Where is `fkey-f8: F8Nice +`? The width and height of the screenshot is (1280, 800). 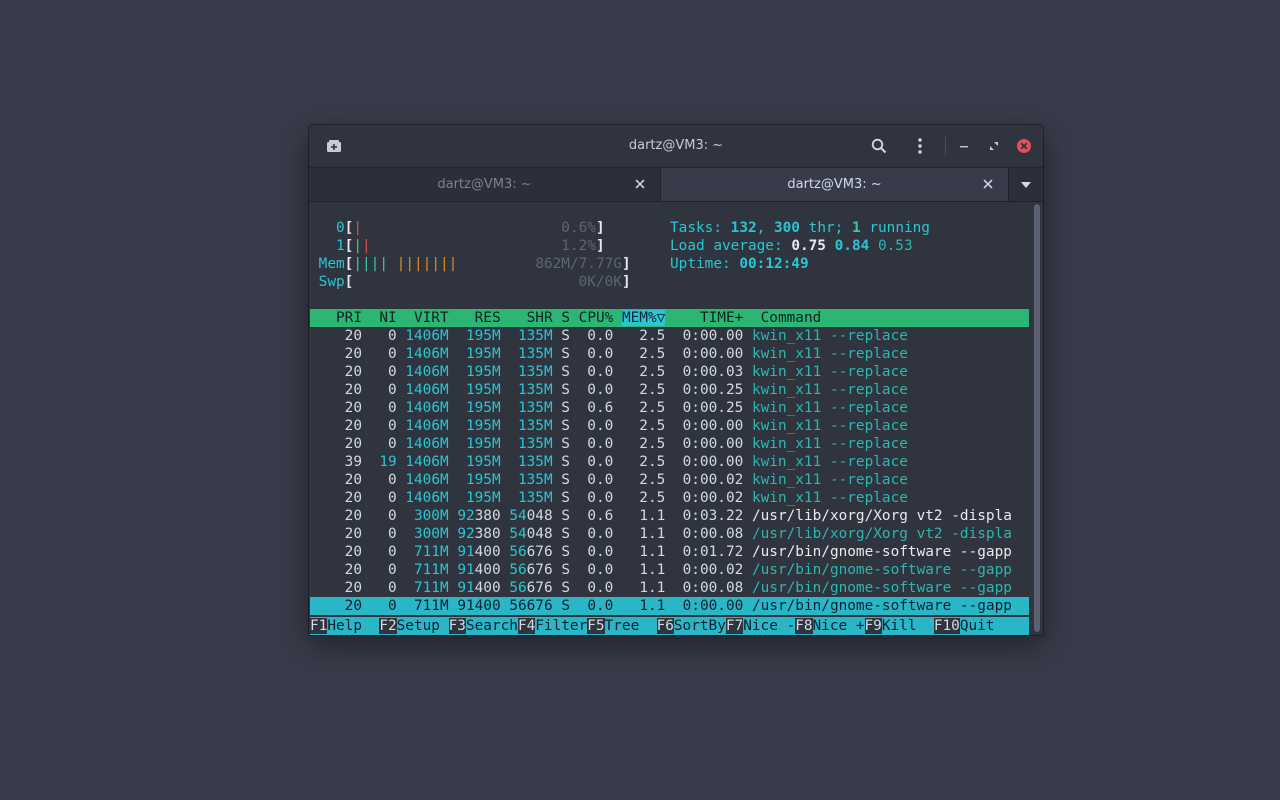
fkey-f8: F8Nice + is located at coordinates (830, 626).